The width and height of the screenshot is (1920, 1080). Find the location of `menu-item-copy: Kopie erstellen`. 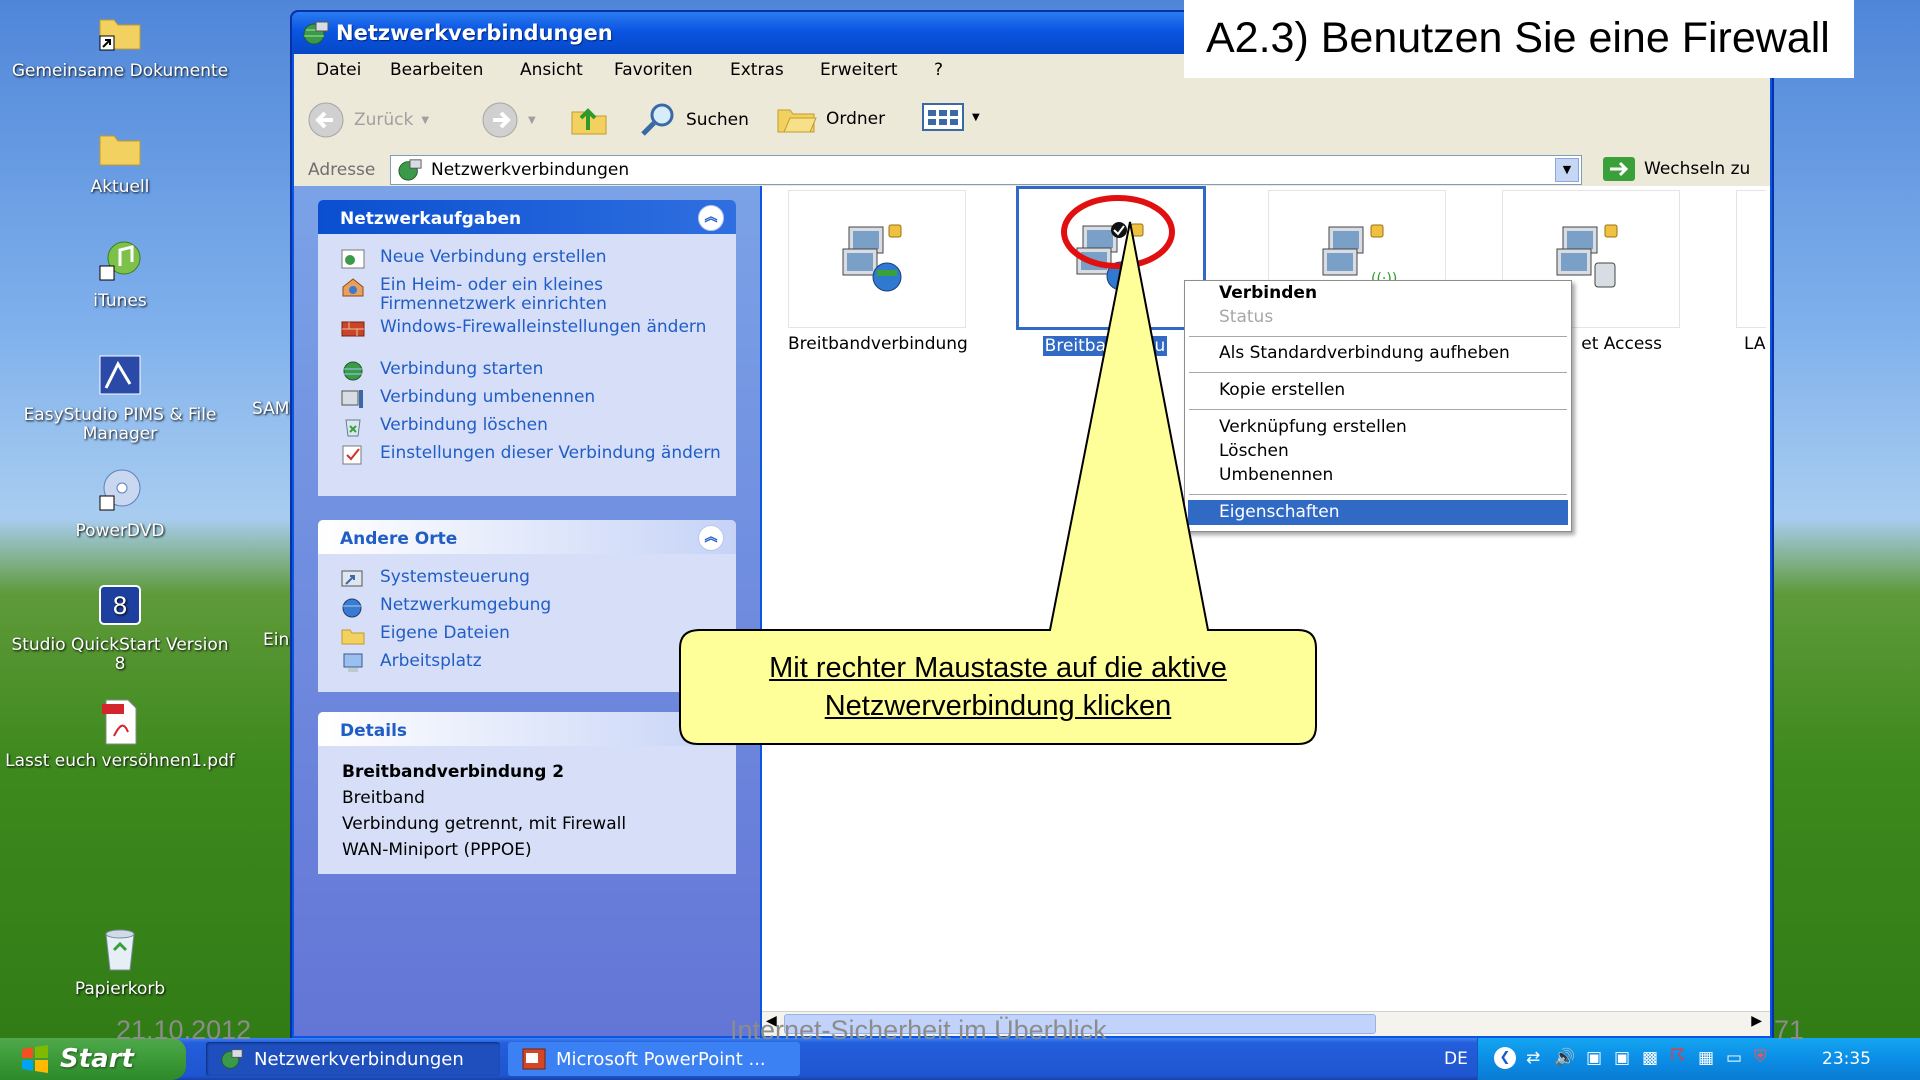

menu-item-copy: Kopie erstellen is located at coordinates (1282, 390).